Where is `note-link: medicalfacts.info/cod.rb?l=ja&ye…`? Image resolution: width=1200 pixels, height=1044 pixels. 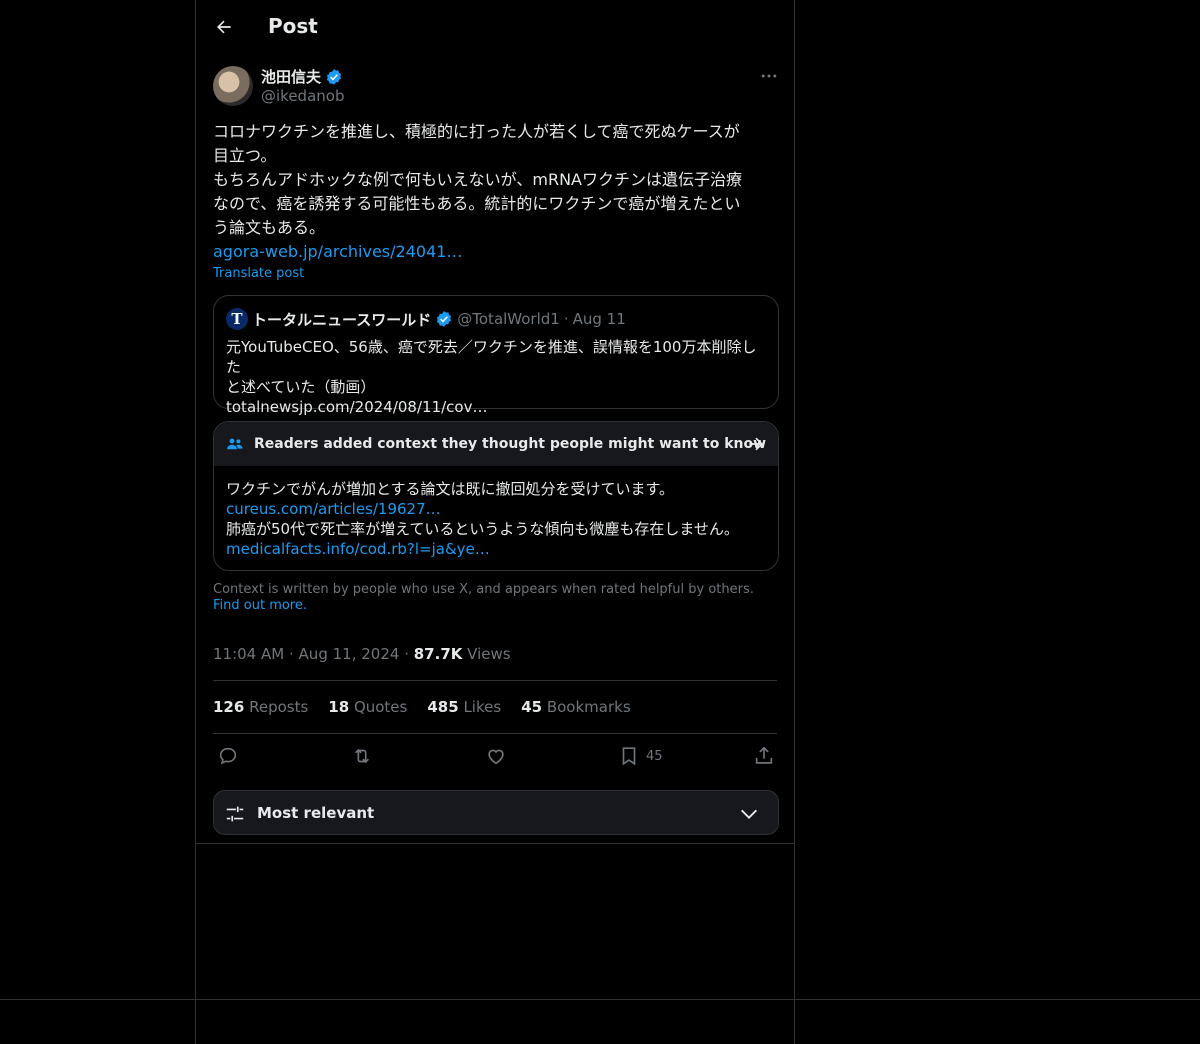
note-link: medicalfacts.info/cod.rb?l=ja&ye… is located at coordinates (496, 549).